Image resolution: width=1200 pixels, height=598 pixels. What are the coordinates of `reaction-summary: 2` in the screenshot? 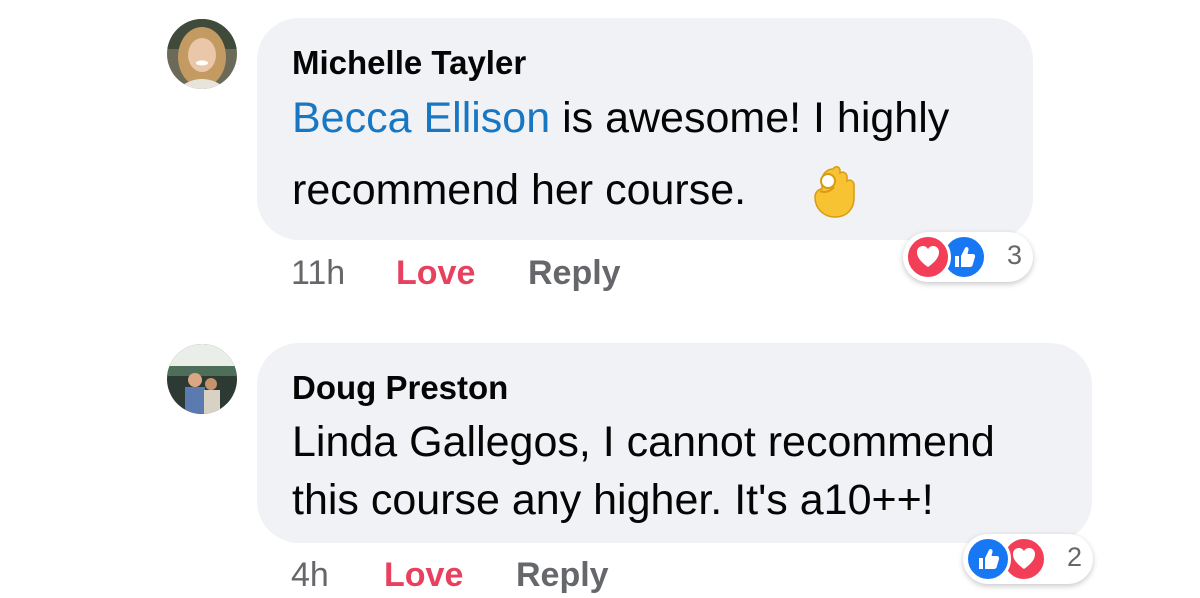 It's located at (1028, 559).